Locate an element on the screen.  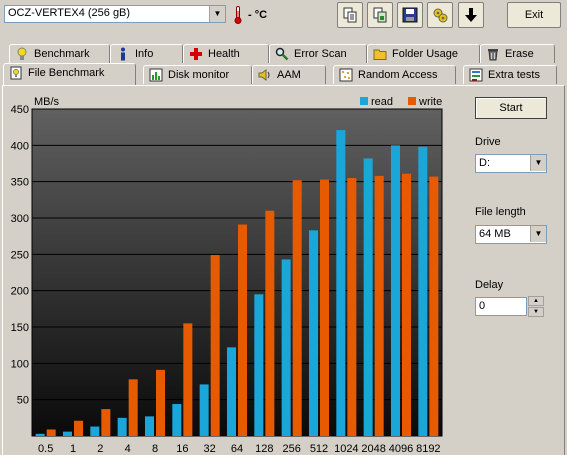
bar-read-2048 is located at coordinates (368, 297).